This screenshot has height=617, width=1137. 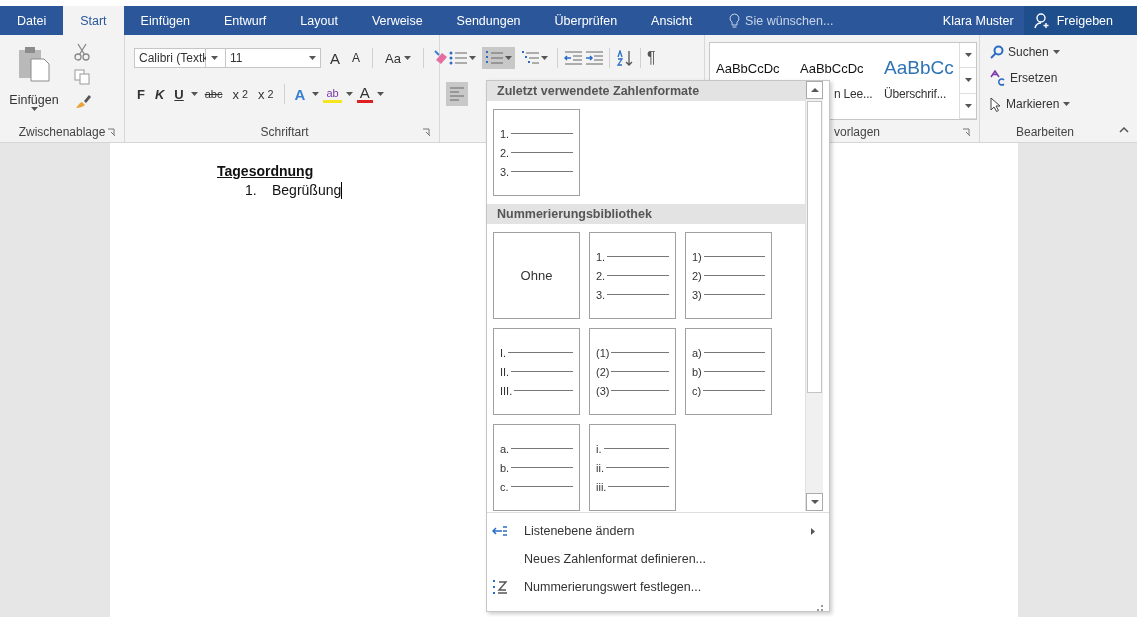 What do you see at coordinates (632, 371) in the screenshot?
I see `numbering-format-tile: (1) (2) (3)` at bounding box center [632, 371].